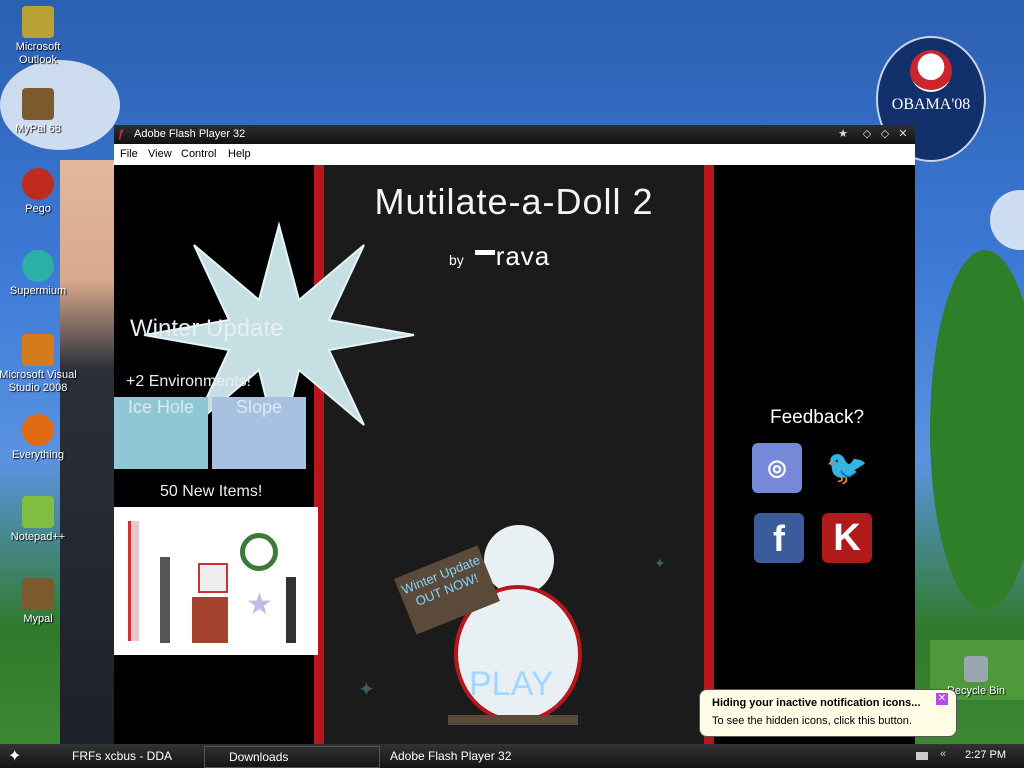  I want to click on kongregate-icon: K, so click(847, 538).